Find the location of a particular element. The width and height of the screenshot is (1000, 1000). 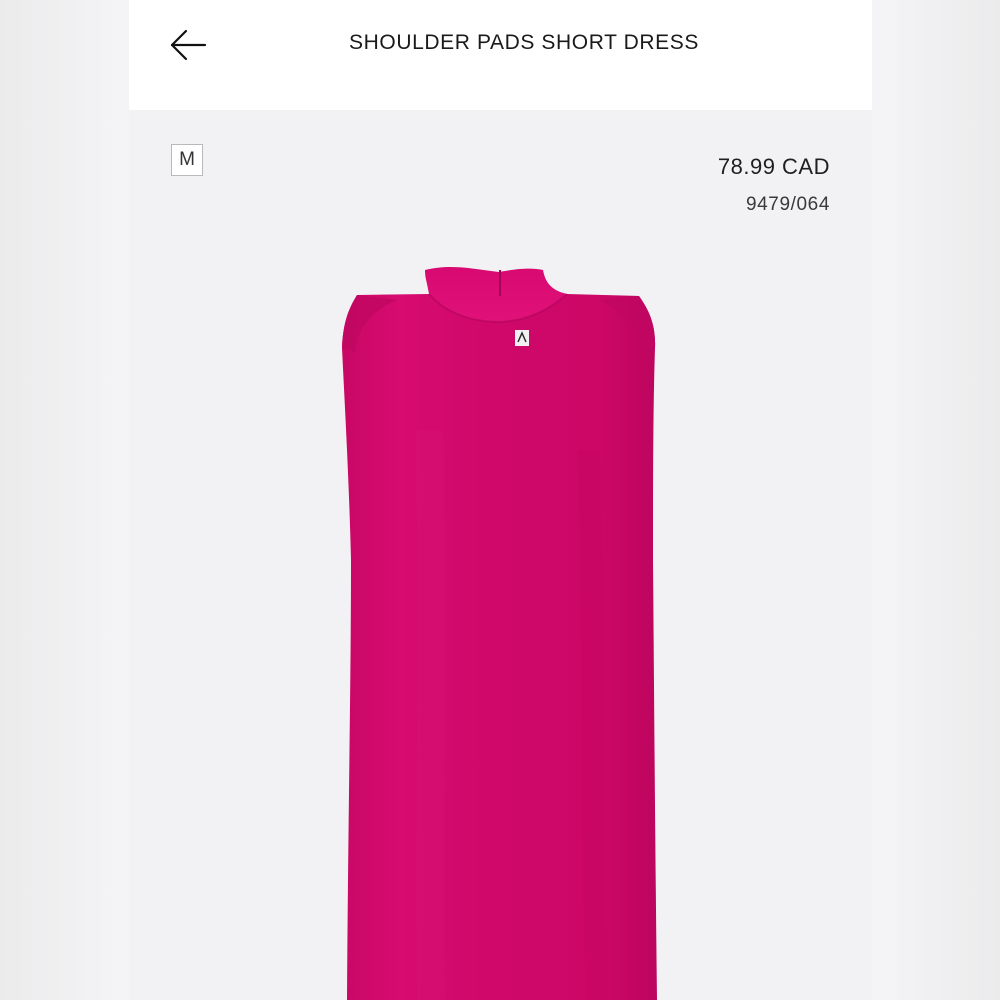

top-bar: SHOULDER PADS SHORT DRESS is located at coordinates (500, 55).